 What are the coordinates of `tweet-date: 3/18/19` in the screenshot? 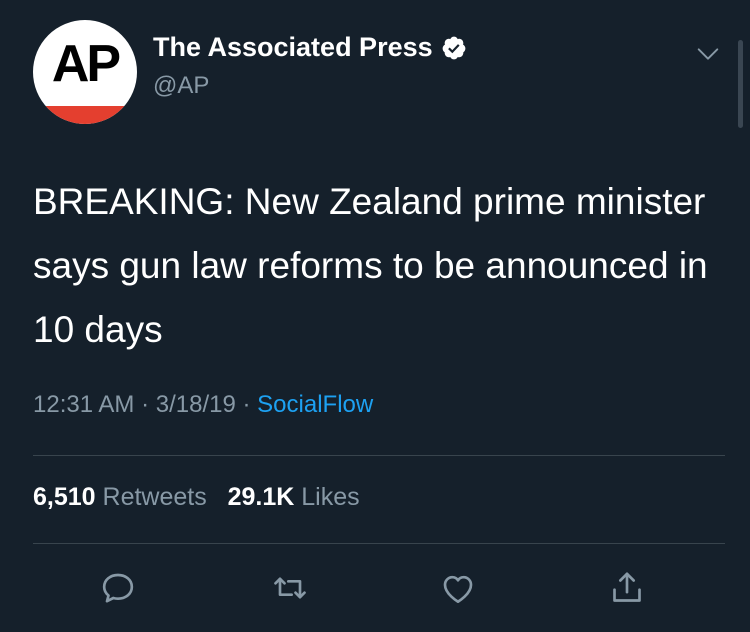 It's located at (196, 404).